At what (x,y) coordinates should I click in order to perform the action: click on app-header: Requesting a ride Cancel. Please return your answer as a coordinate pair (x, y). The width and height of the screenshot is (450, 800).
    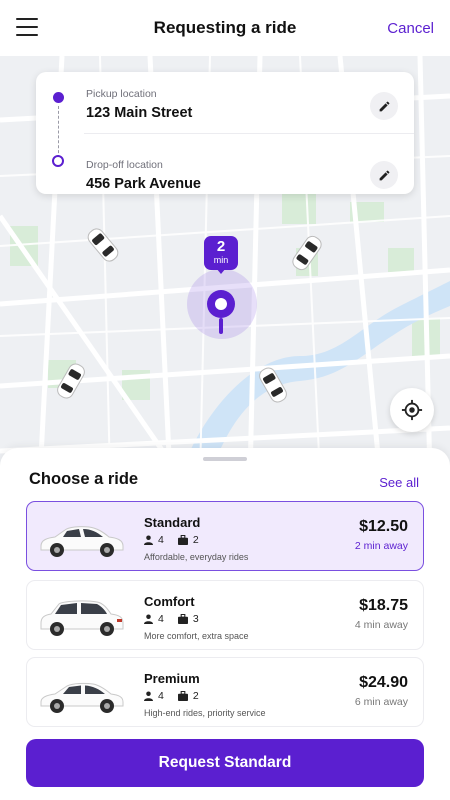
    Looking at the image, I should click on (225, 28).